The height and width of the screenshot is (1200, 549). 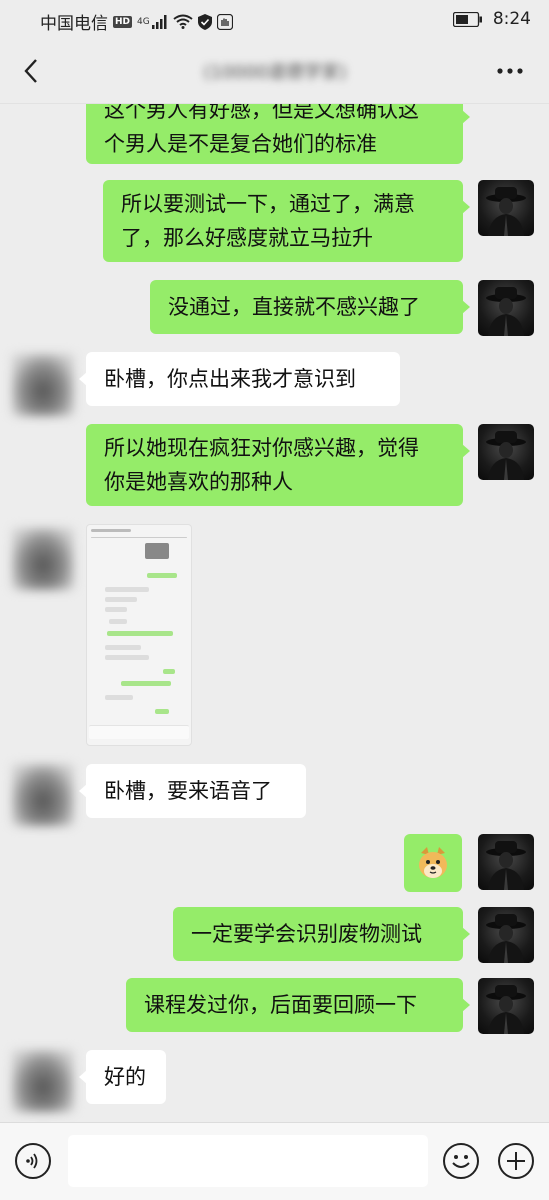 I want to click on message-line: 所以要测试一下，通过了，满意, so click(x=268, y=204).